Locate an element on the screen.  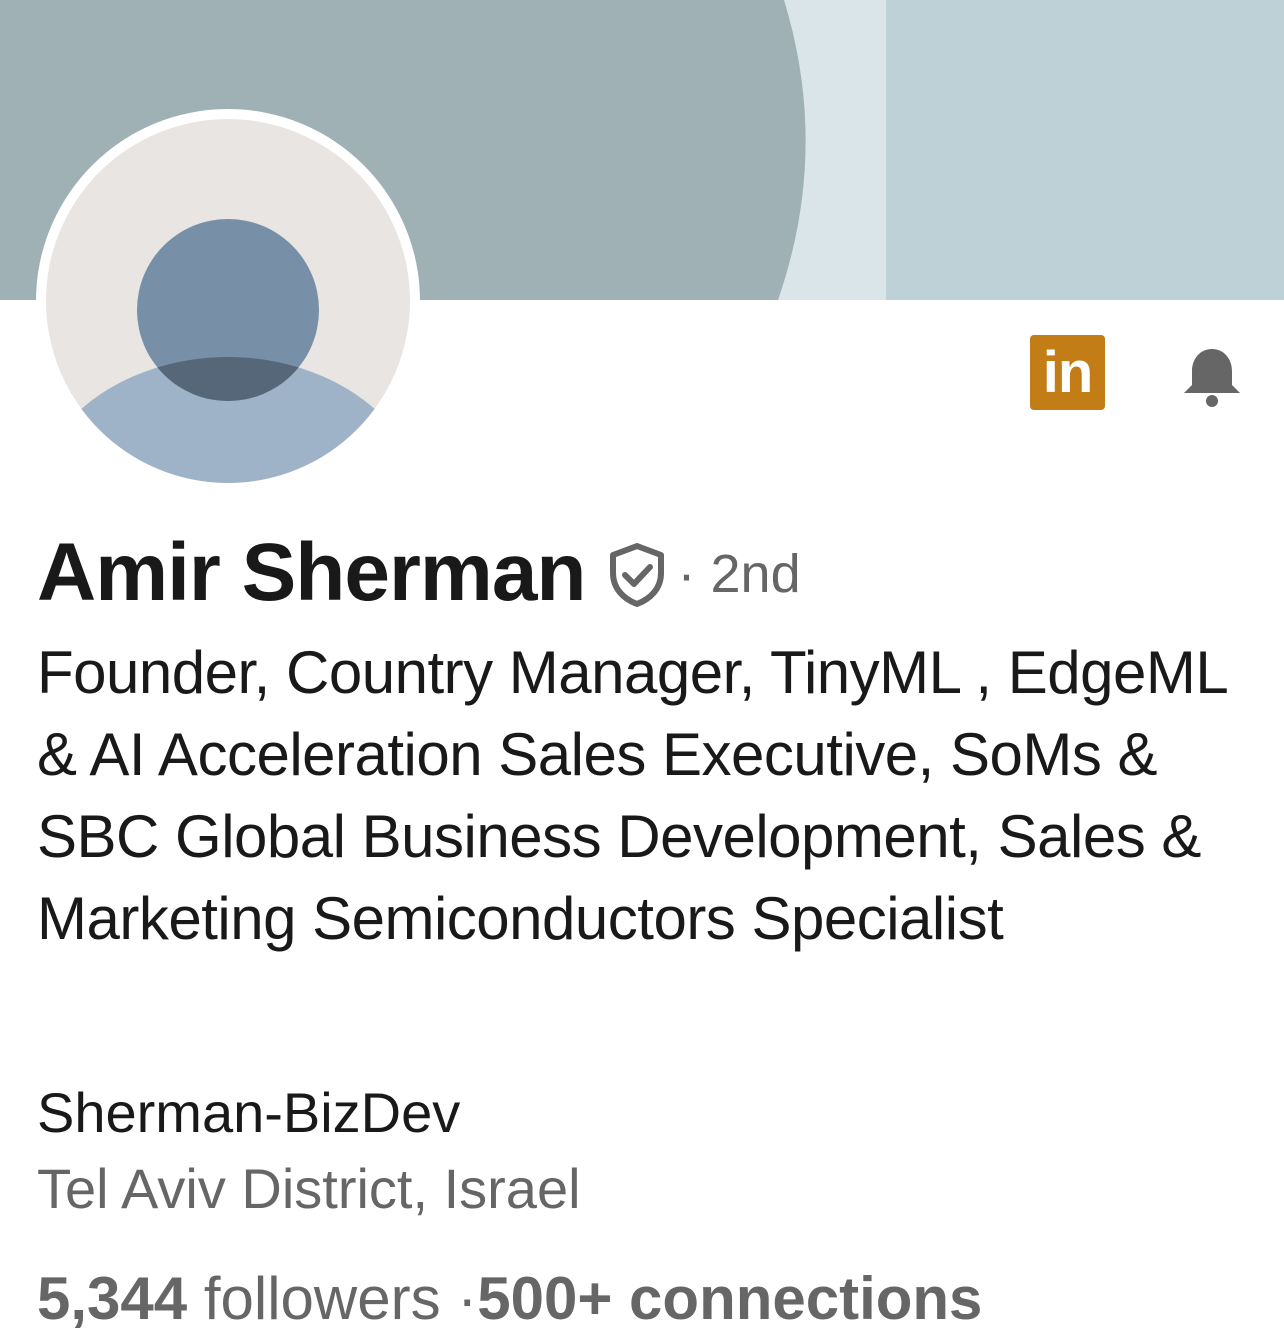
followers-label: followers · is located at coordinates (332, 1296).